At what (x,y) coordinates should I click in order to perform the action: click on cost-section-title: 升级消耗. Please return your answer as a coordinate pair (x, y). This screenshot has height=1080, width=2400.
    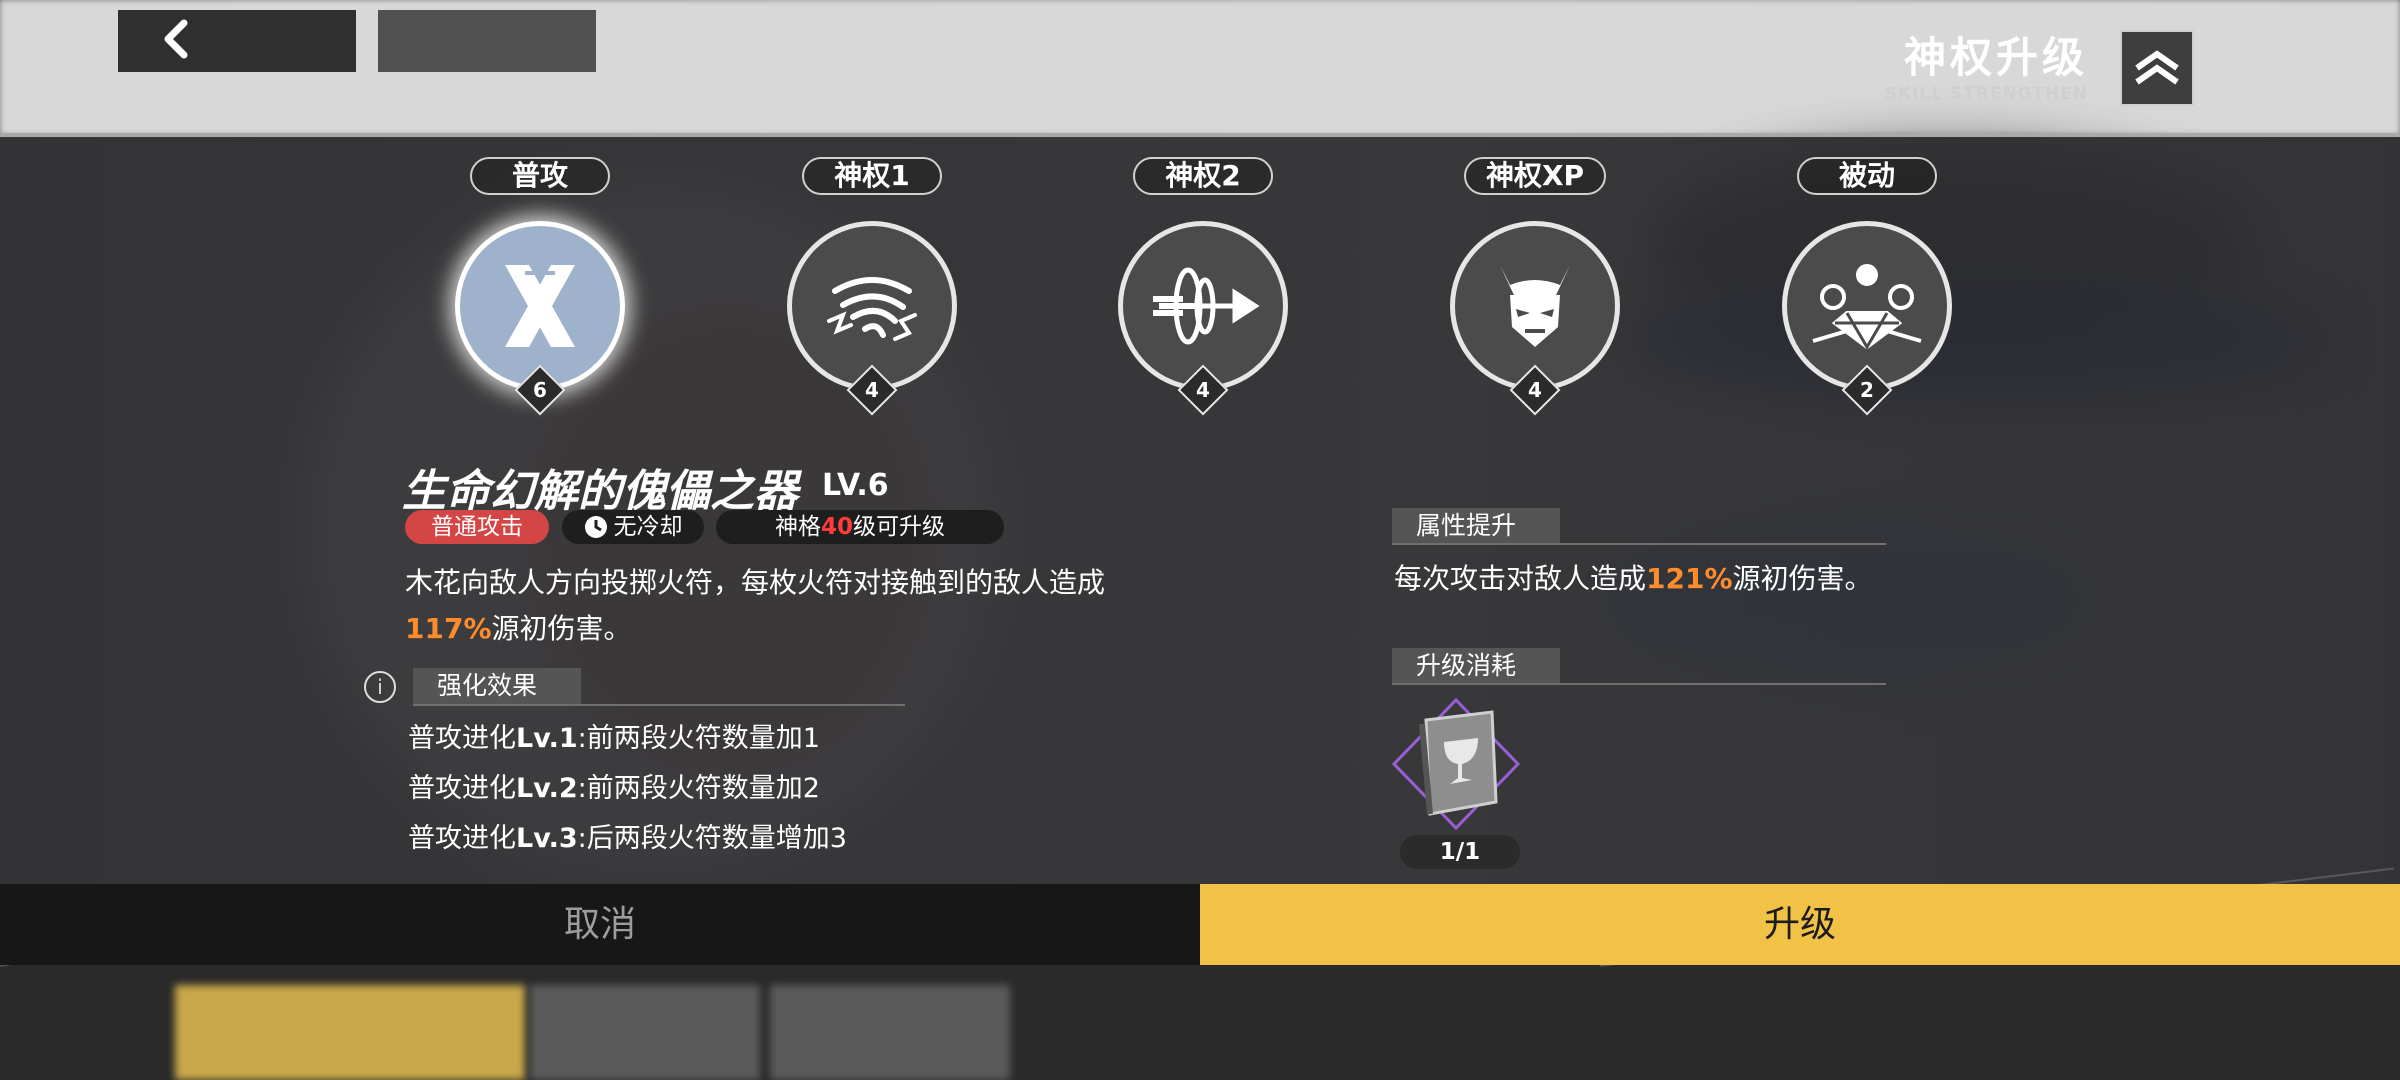
    Looking at the image, I should click on (1476, 666).